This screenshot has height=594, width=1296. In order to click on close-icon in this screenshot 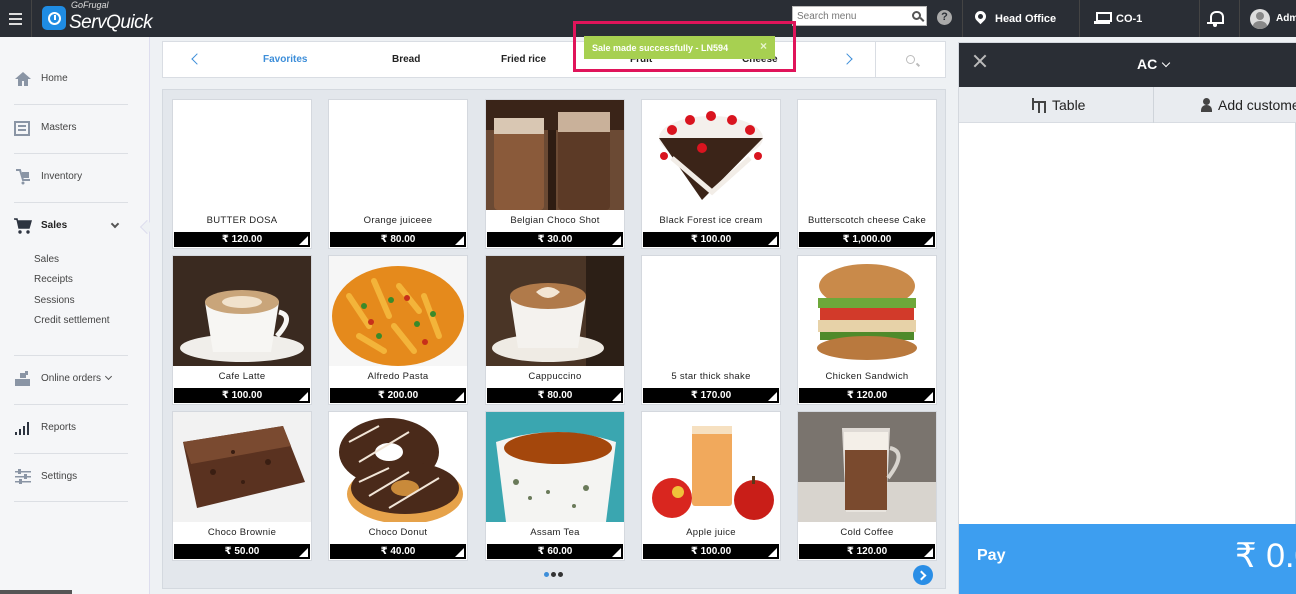, I will do `click(980, 61)`.